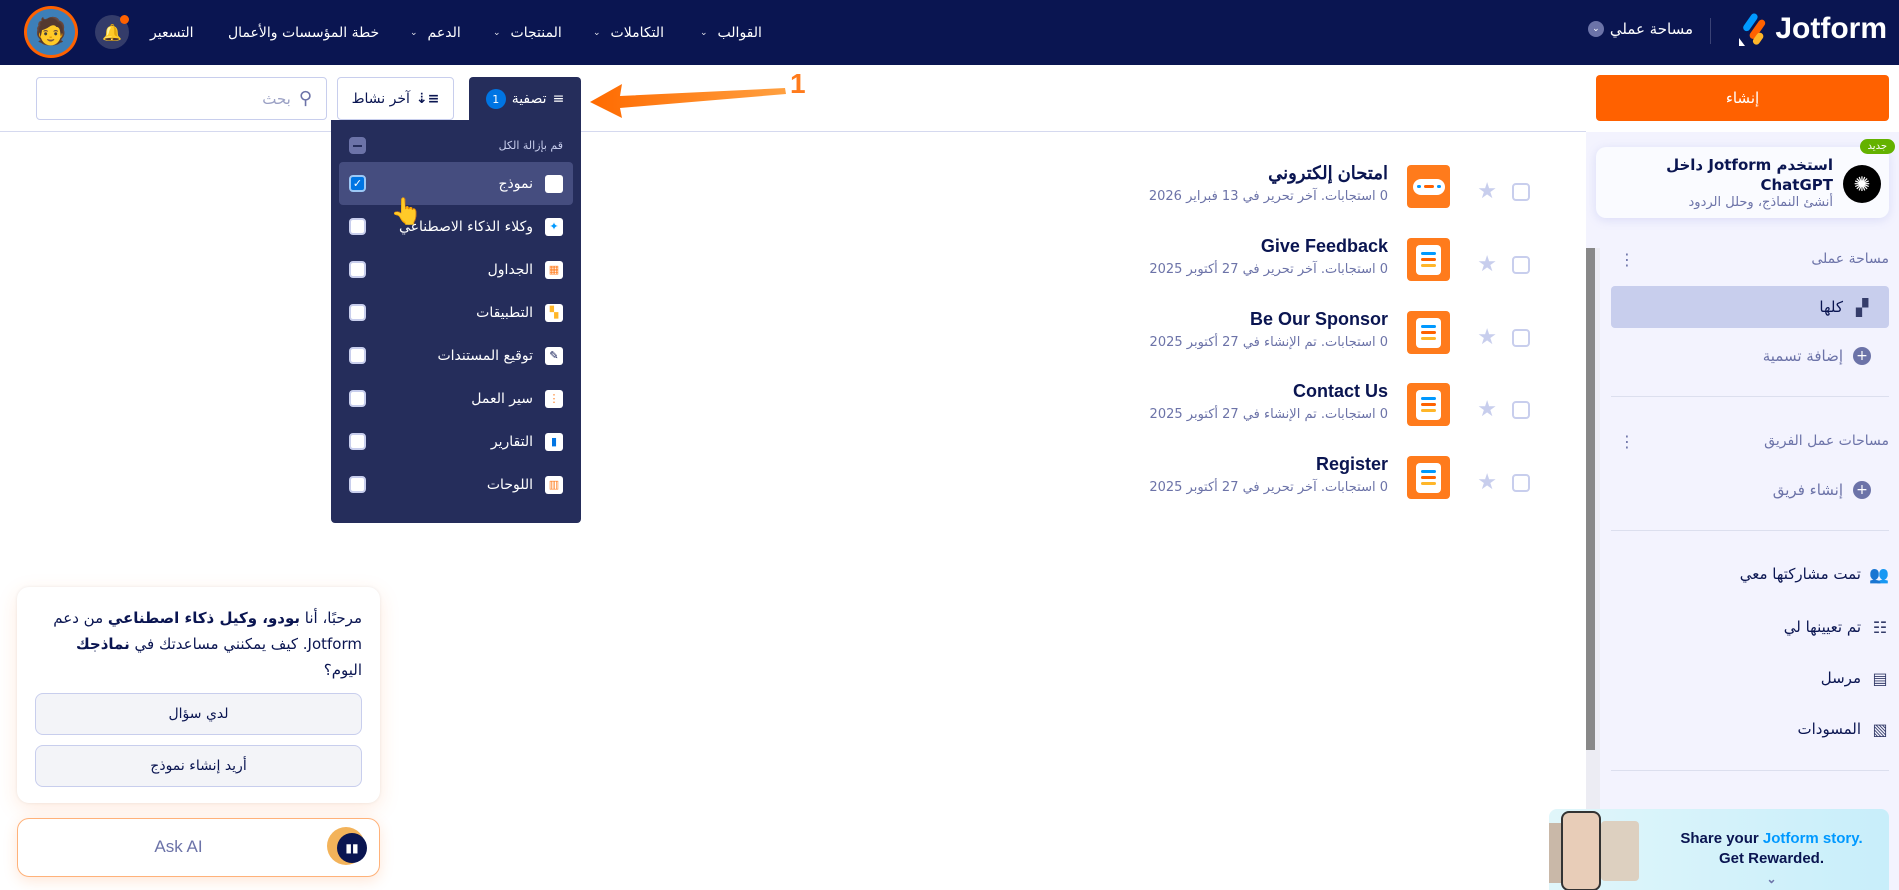  What do you see at coordinates (1750, 307) in the screenshot?
I see `sidebar-item-all: ▞ كلها` at bounding box center [1750, 307].